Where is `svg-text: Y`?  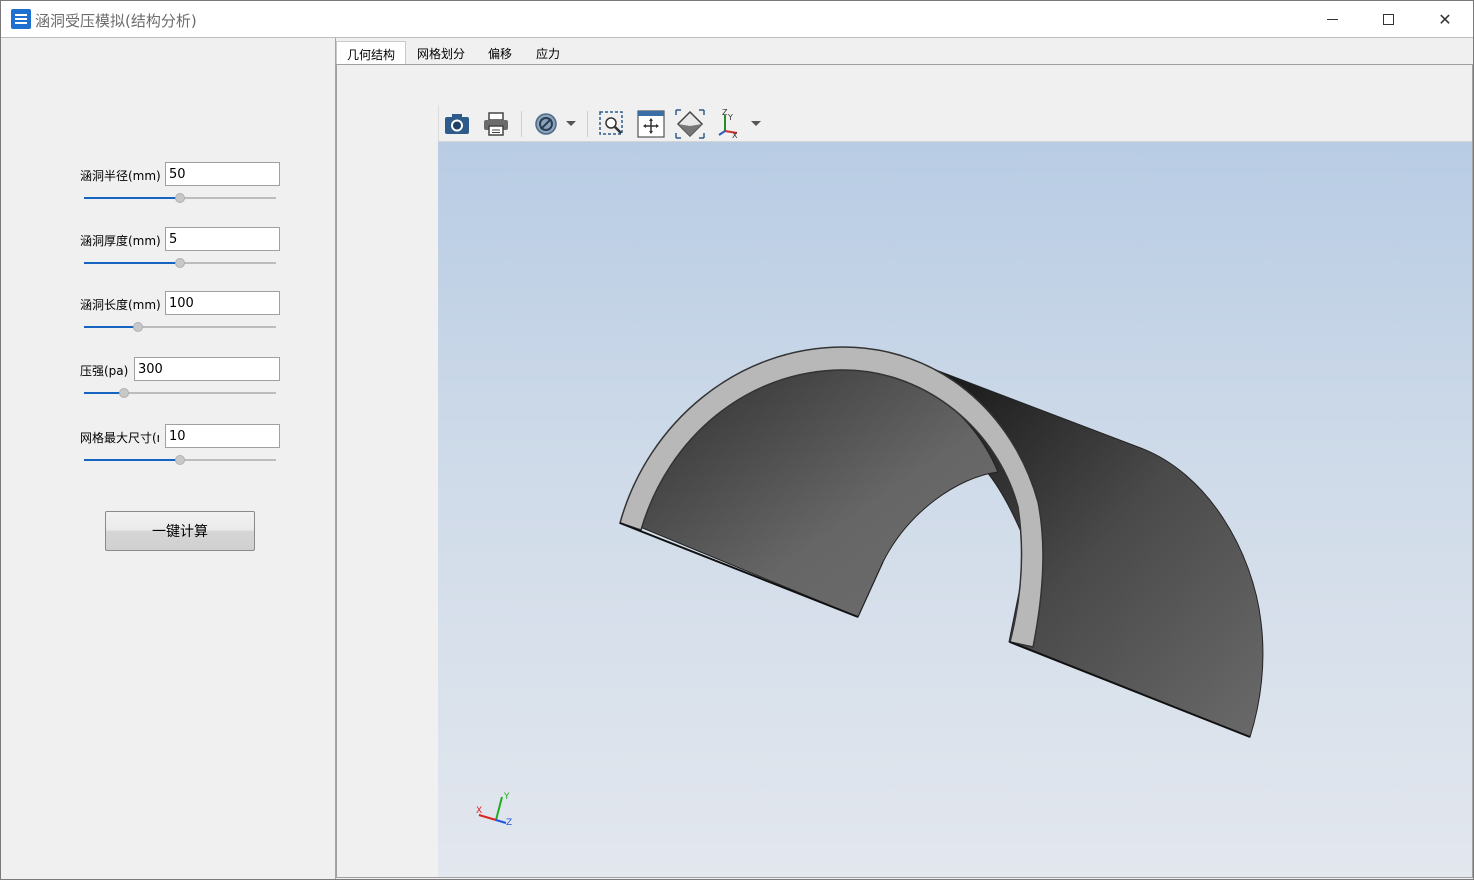
svg-text: Y is located at coordinates (730, 117).